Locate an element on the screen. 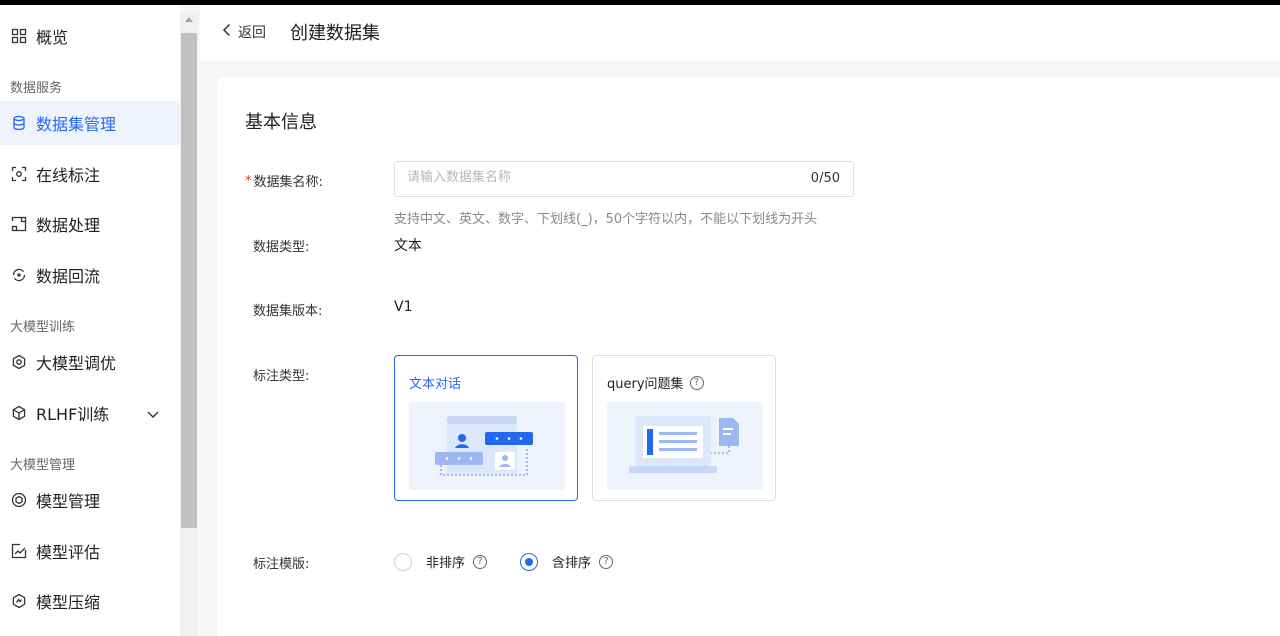 This screenshot has height=636, width=1280. sidebar-item-overview: 概览 is located at coordinates (90, 36).